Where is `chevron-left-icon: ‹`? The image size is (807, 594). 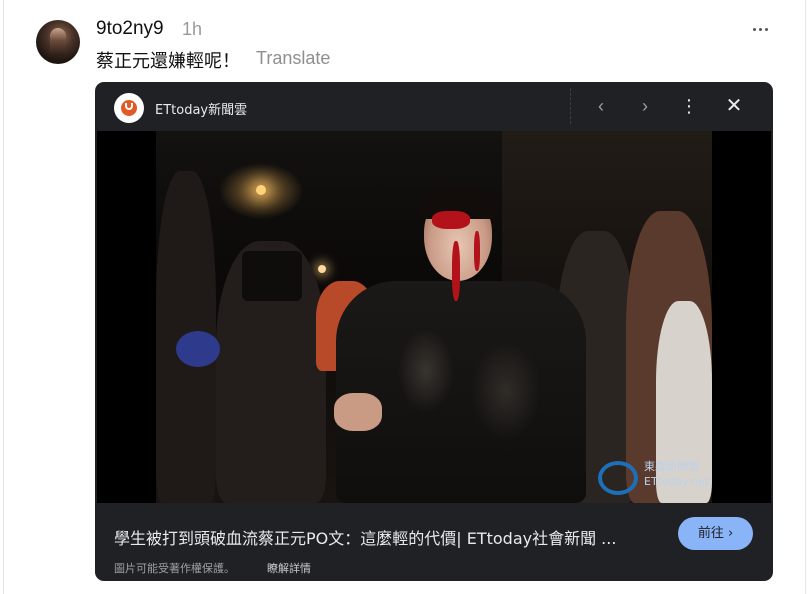
chevron-left-icon: ‹ is located at coordinates (601, 106).